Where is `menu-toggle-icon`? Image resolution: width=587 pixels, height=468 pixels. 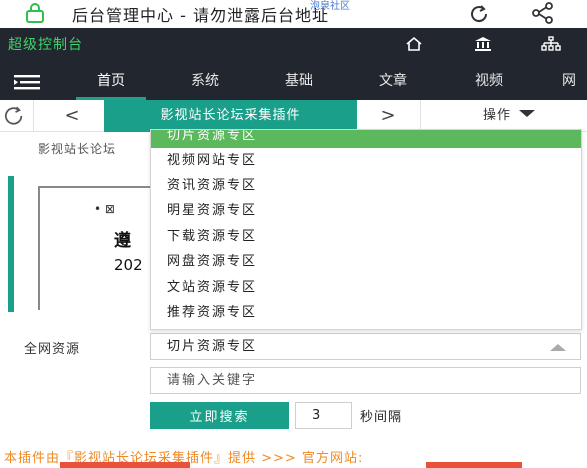 menu-toggle-icon is located at coordinates (28, 82).